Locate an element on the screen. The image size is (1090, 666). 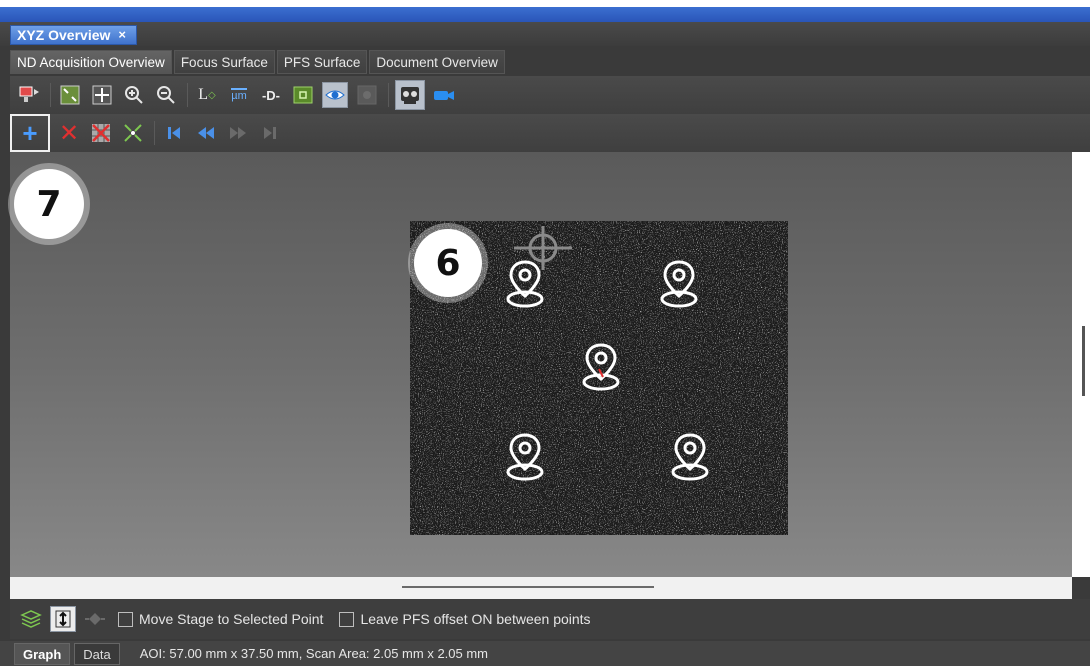
view-toolbar: L ◇ µm -D- is located at coordinates (550, 95).